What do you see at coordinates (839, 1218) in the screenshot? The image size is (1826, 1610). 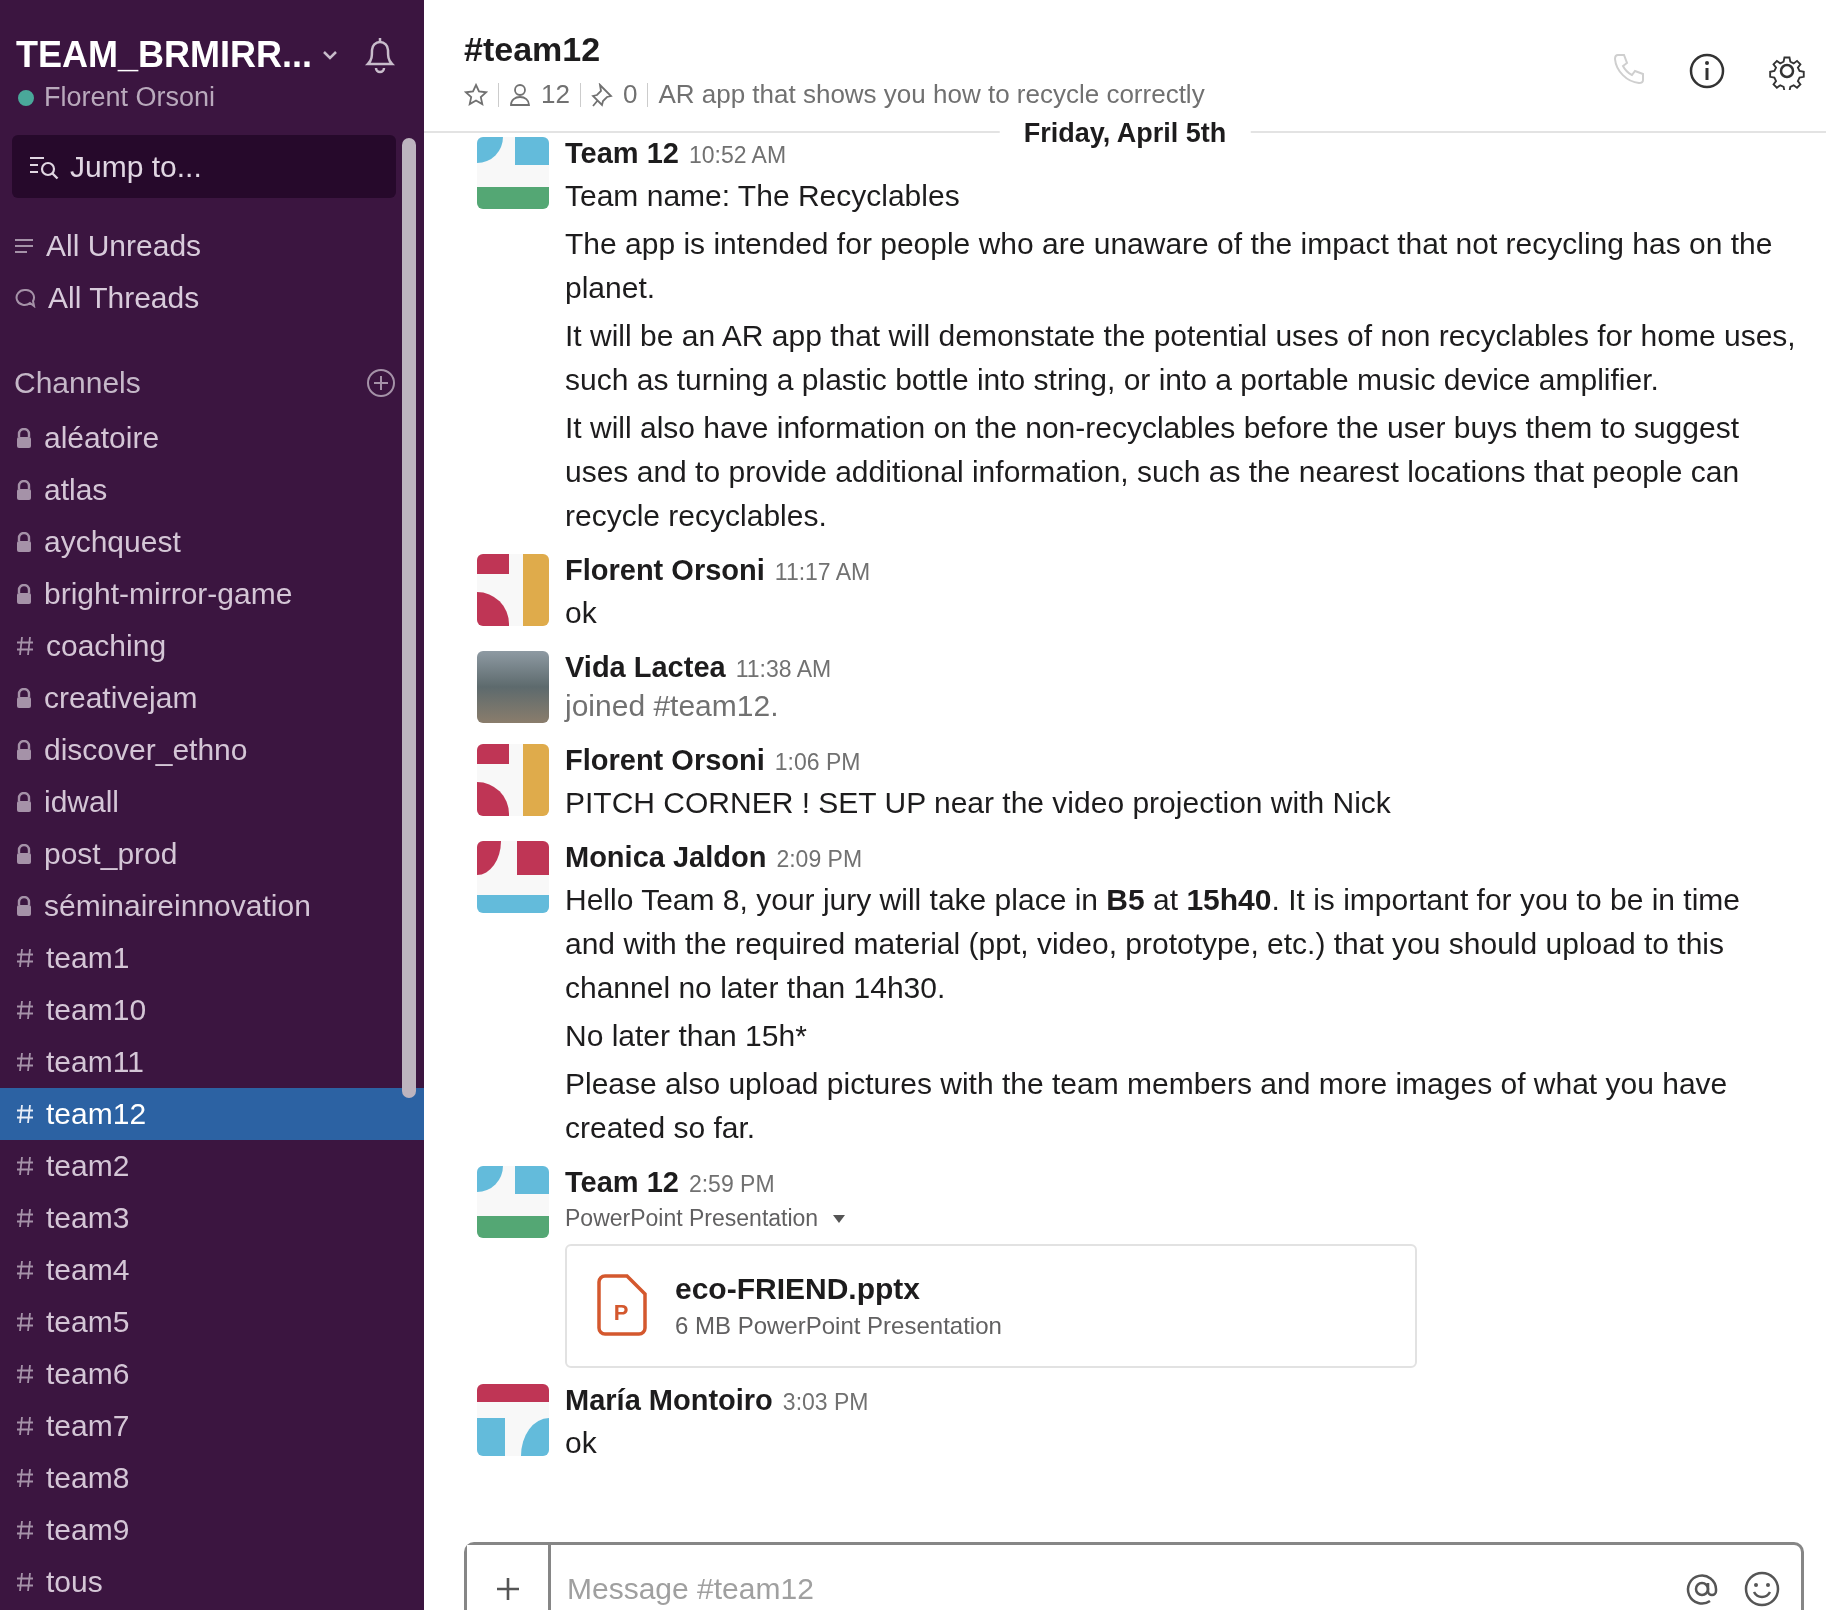 I see `caret-icon` at bounding box center [839, 1218].